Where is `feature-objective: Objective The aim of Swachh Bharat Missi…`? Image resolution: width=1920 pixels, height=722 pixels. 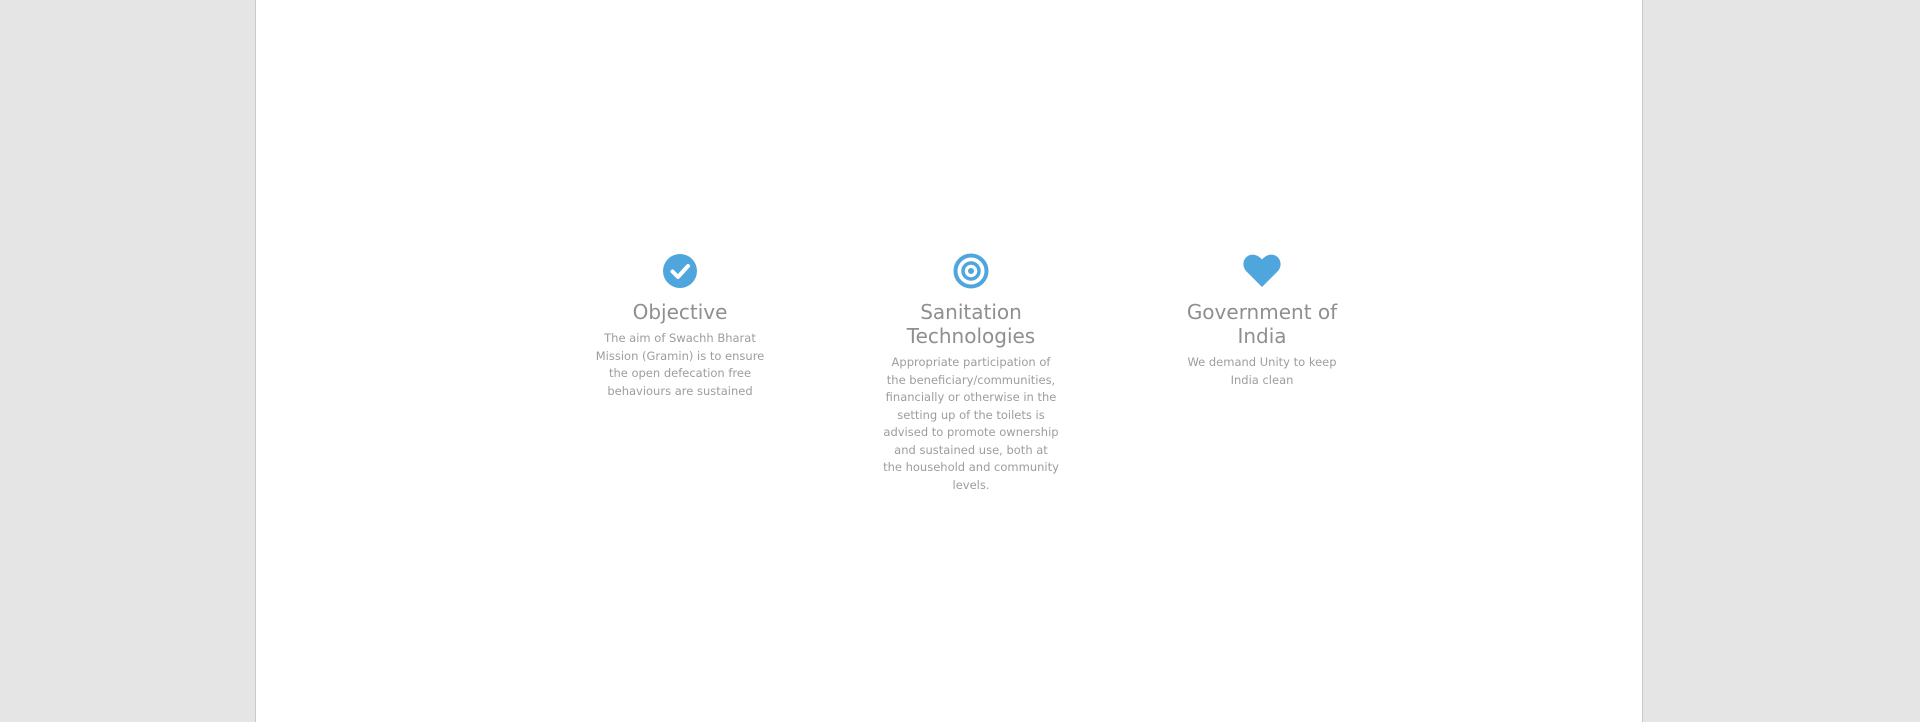
feature-objective: Objective The aim of Swachh Bharat Missi… is located at coordinates (680, 373).